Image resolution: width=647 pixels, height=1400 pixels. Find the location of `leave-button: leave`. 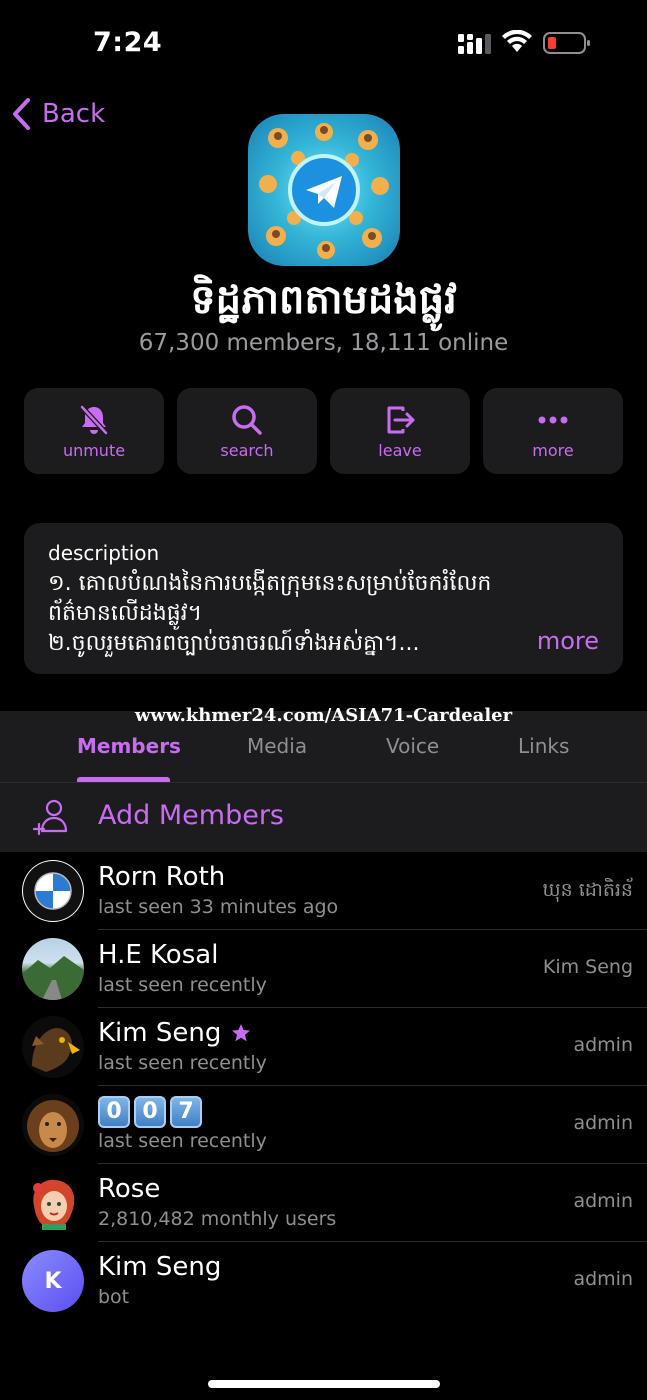

leave-button: leave is located at coordinates (400, 431).